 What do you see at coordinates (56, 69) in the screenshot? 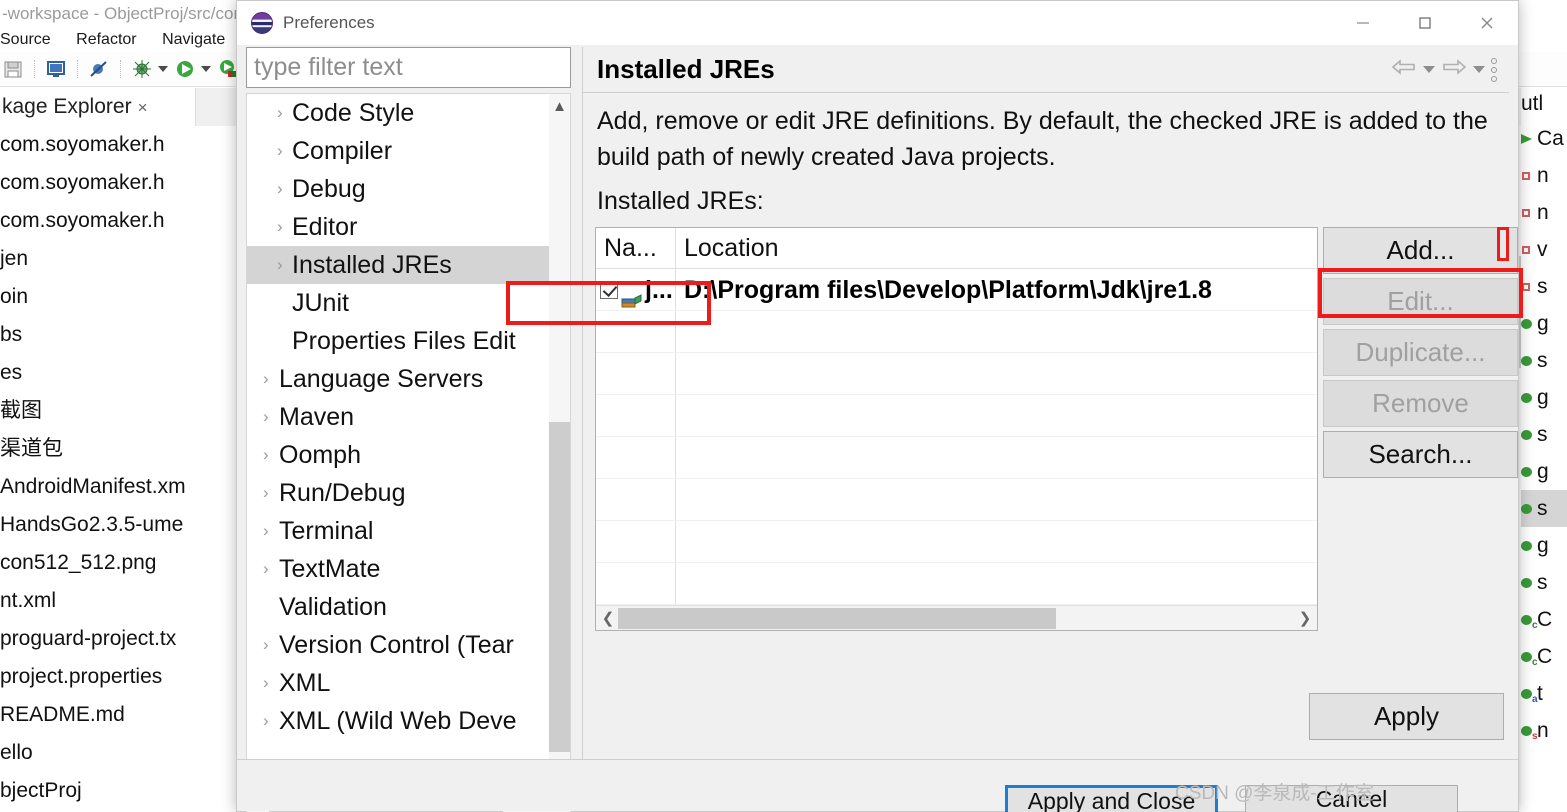
I see `console-icon` at bounding box center [56, 69].